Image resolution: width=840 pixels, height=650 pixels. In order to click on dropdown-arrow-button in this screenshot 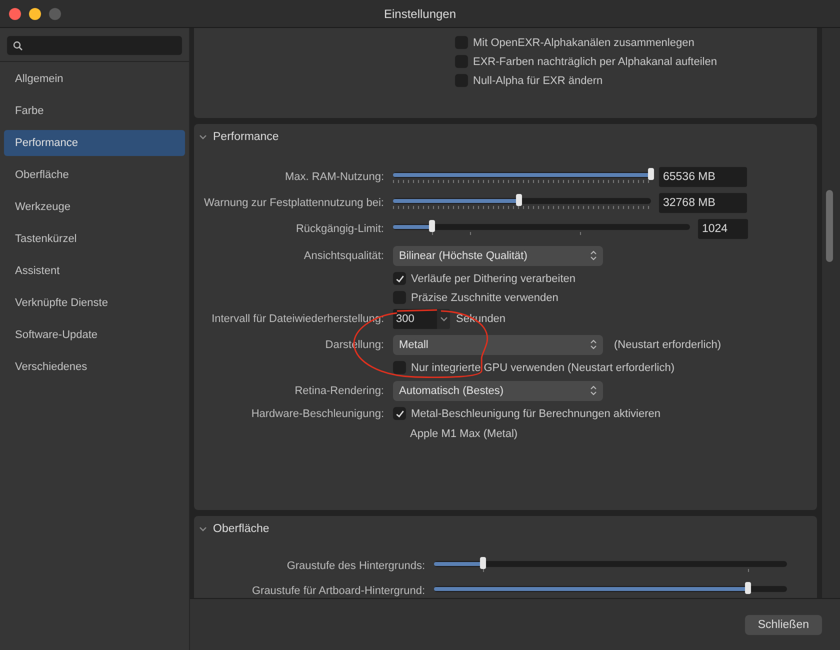, I will do `click(443, 319)`.